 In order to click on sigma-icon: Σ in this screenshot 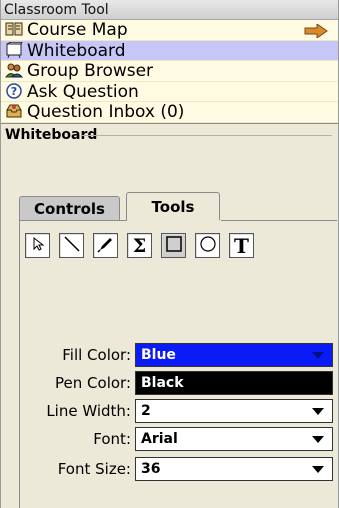, I will do `click(139, 245)`.